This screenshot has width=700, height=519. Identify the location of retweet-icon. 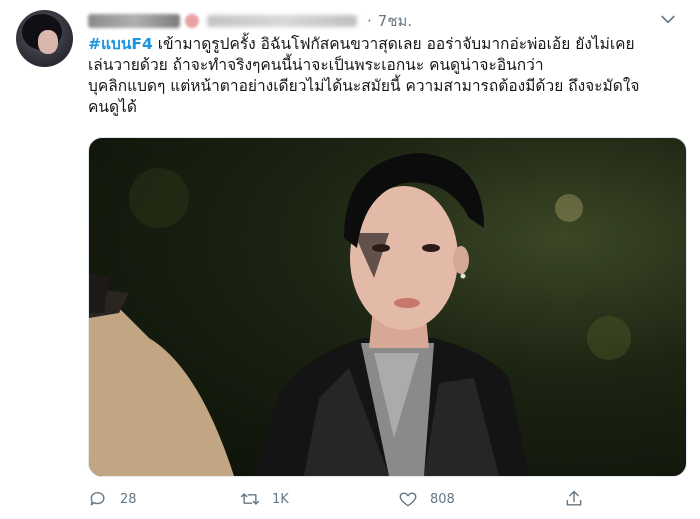
(250, 499).